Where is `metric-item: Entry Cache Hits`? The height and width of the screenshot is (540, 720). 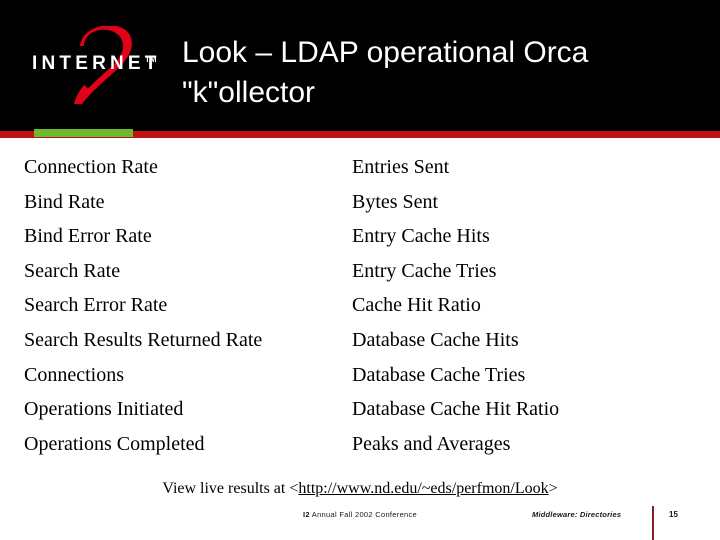 metric-item: Entry Cache Hits is located at coordinates (421, 236).